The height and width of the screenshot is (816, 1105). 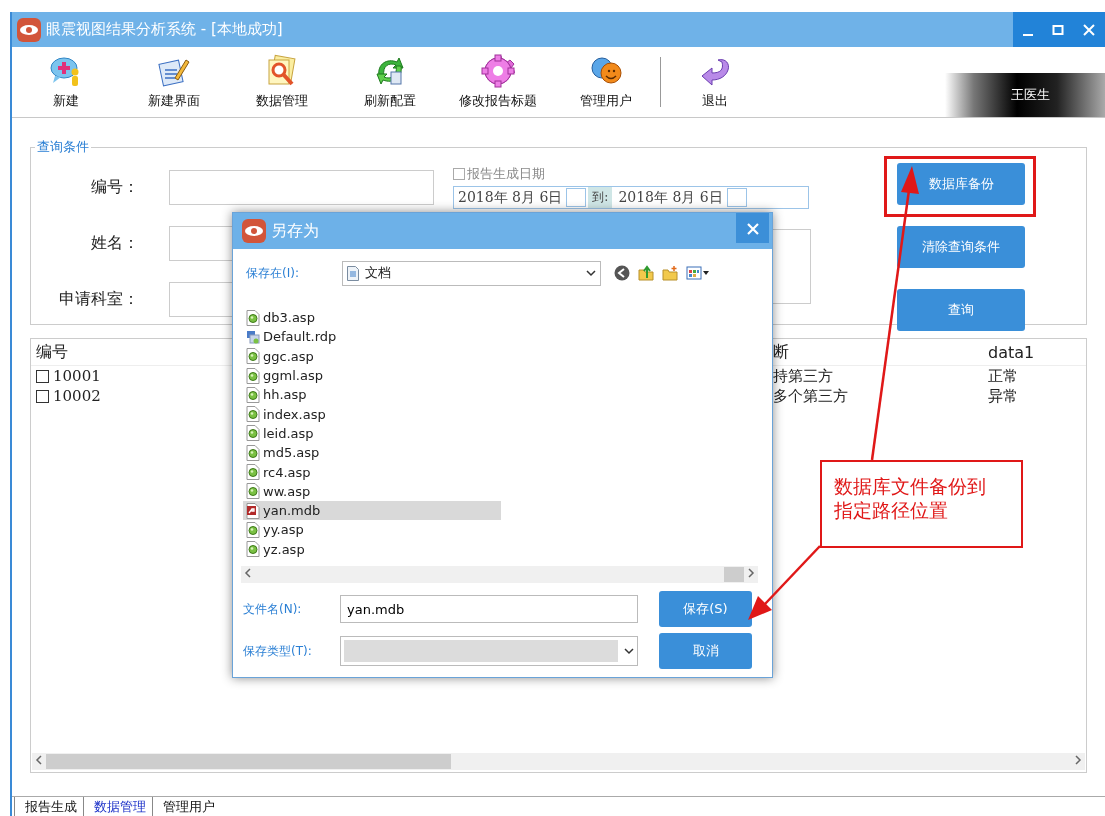 What do you see at coordinates (164, 29) in the screenshot?
I see `window-title: 眼震视图结果分析系统 - [本地成功]` at bounding box center [164, 29].